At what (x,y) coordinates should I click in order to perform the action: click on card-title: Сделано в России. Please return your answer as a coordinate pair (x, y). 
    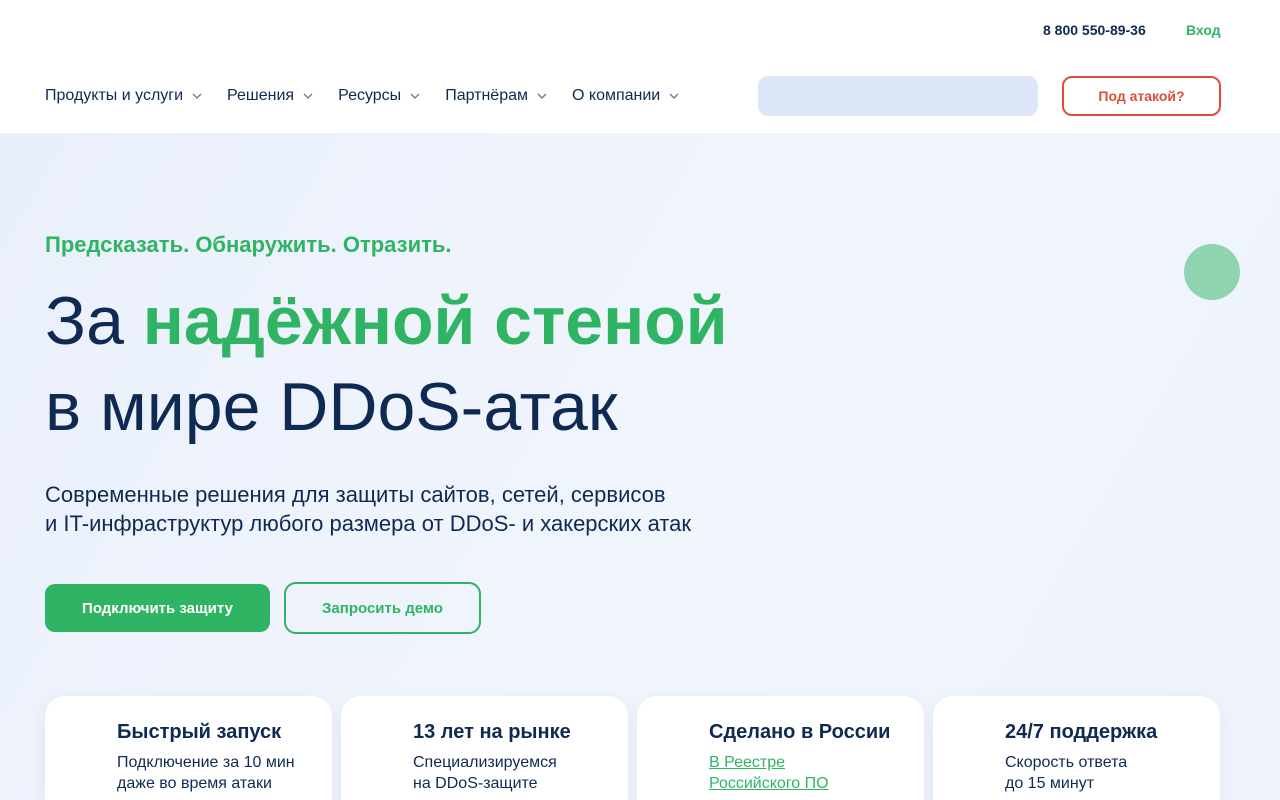
    Looking at the image, I should click on (800, 732).